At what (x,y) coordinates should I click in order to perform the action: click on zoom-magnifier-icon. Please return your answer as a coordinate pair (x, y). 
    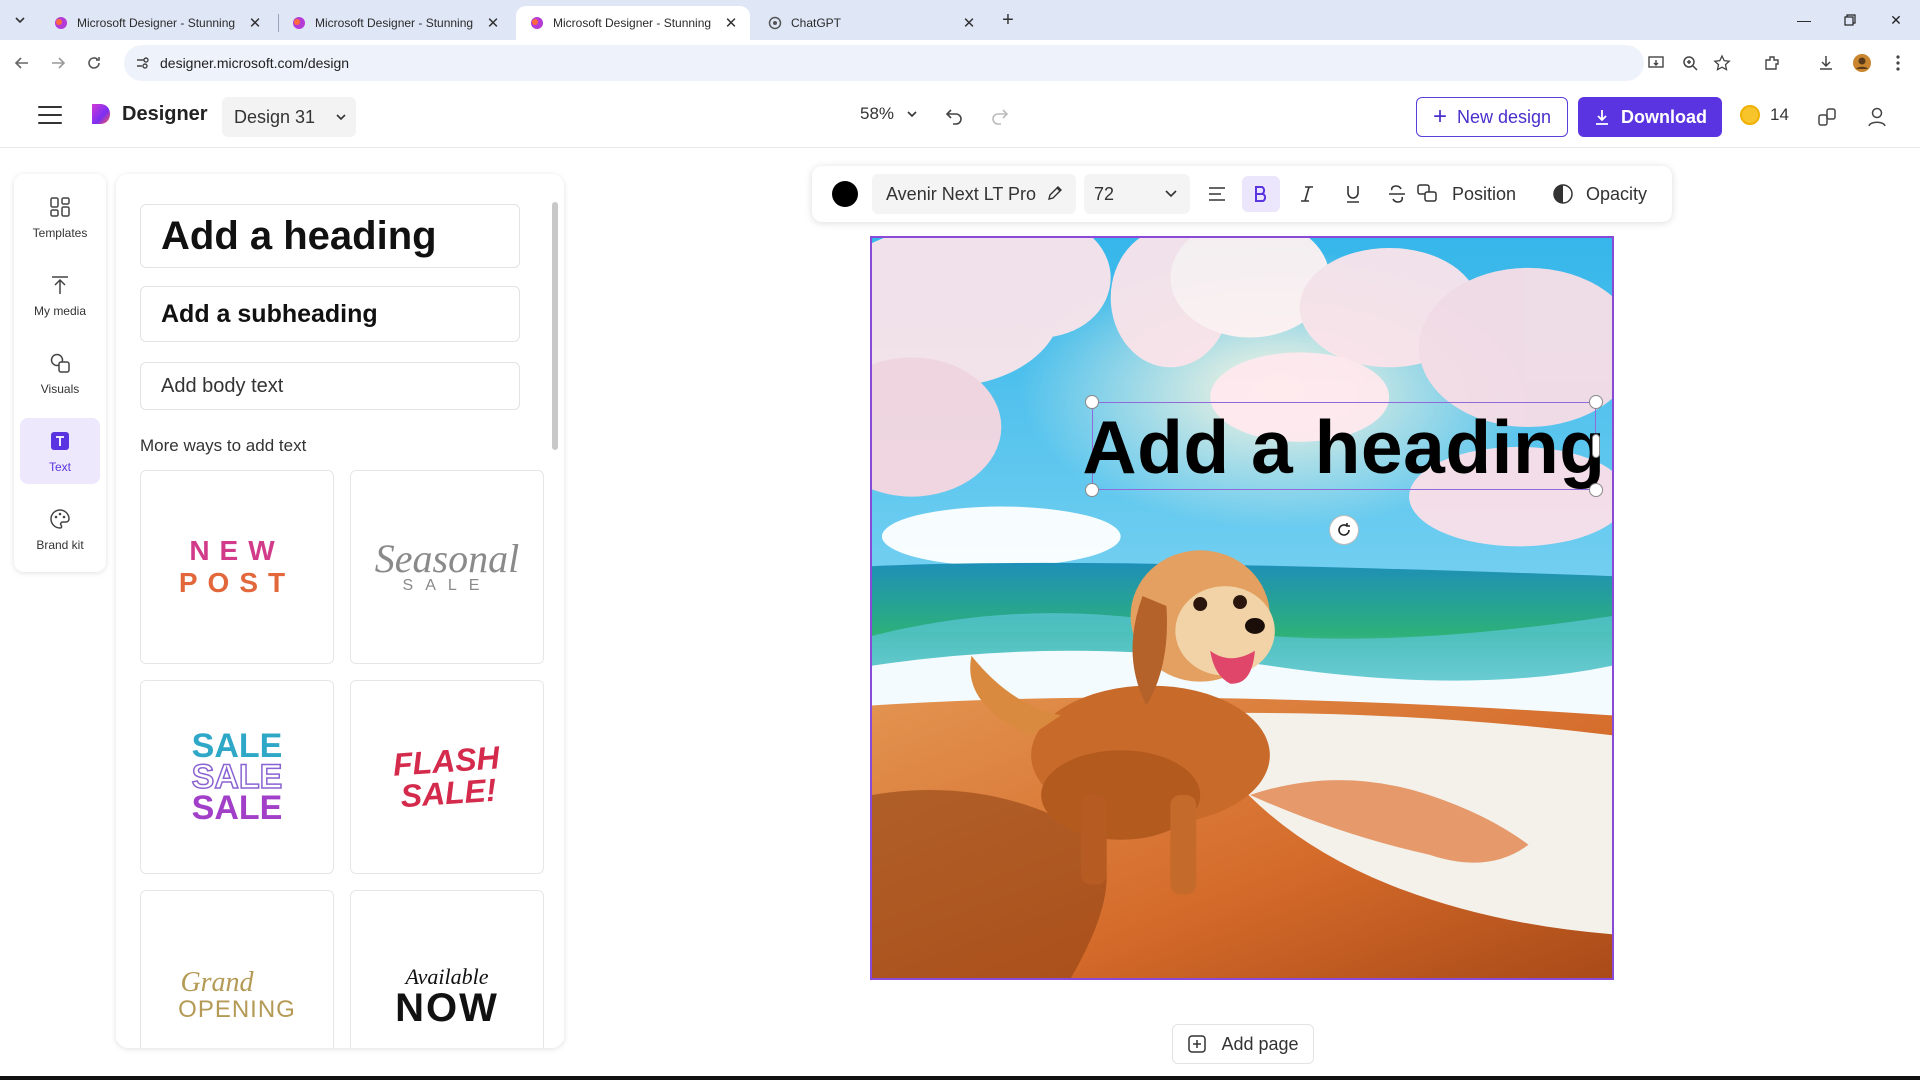
    Looking at the image, I should click on (1690, 63).